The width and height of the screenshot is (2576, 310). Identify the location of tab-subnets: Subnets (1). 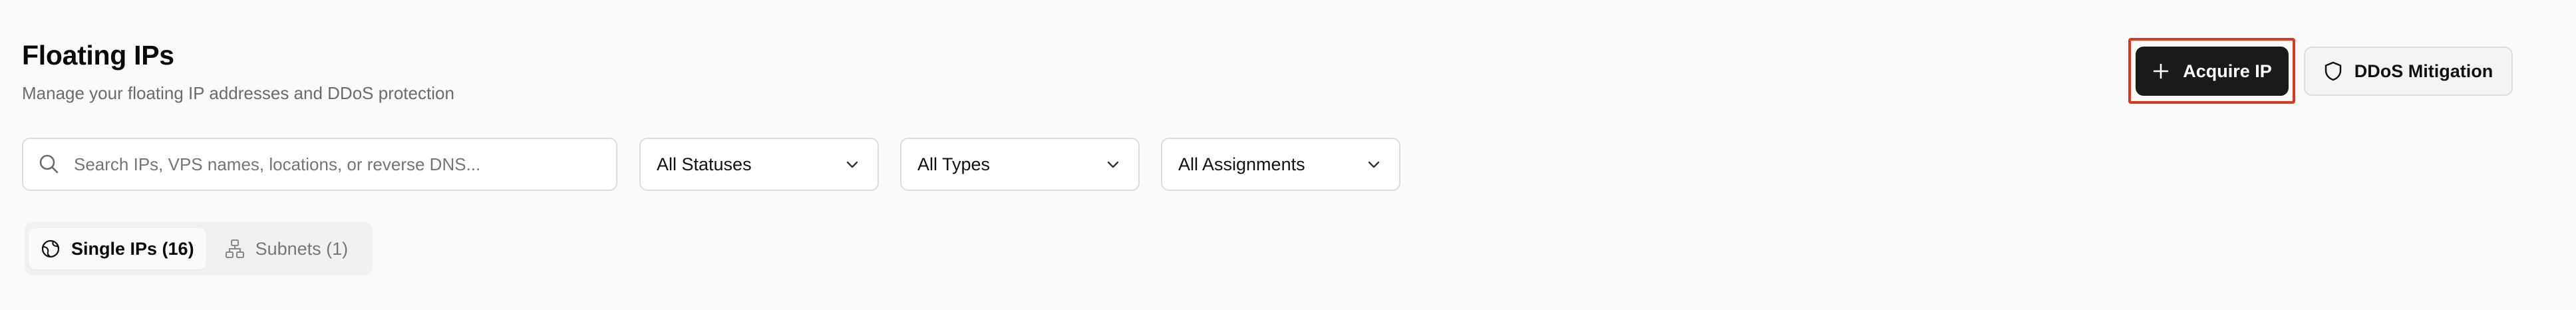
(287, 248).